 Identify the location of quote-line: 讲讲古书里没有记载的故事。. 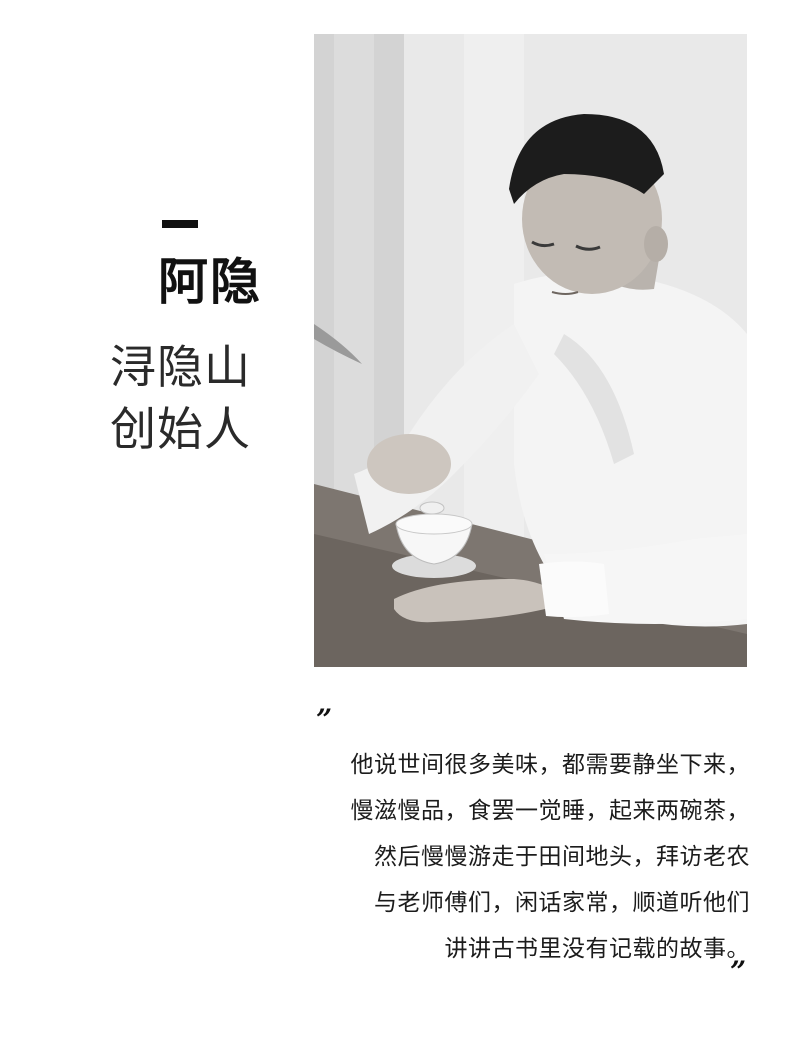
(597, 949).